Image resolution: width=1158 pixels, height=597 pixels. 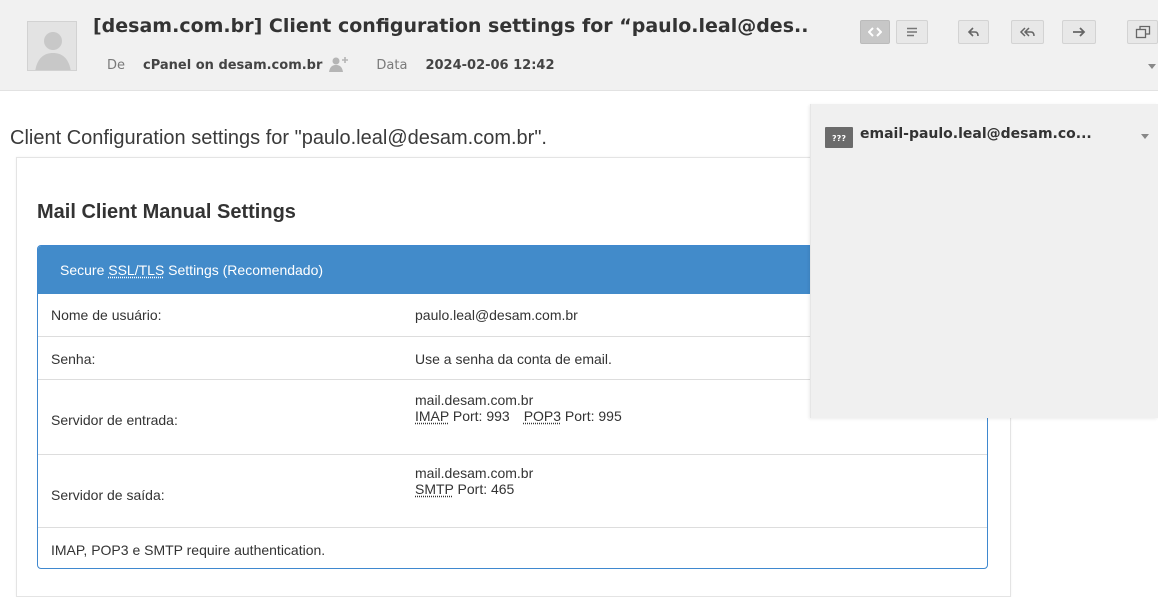 I want to click on reply-icon, so click(x=973, y=32).